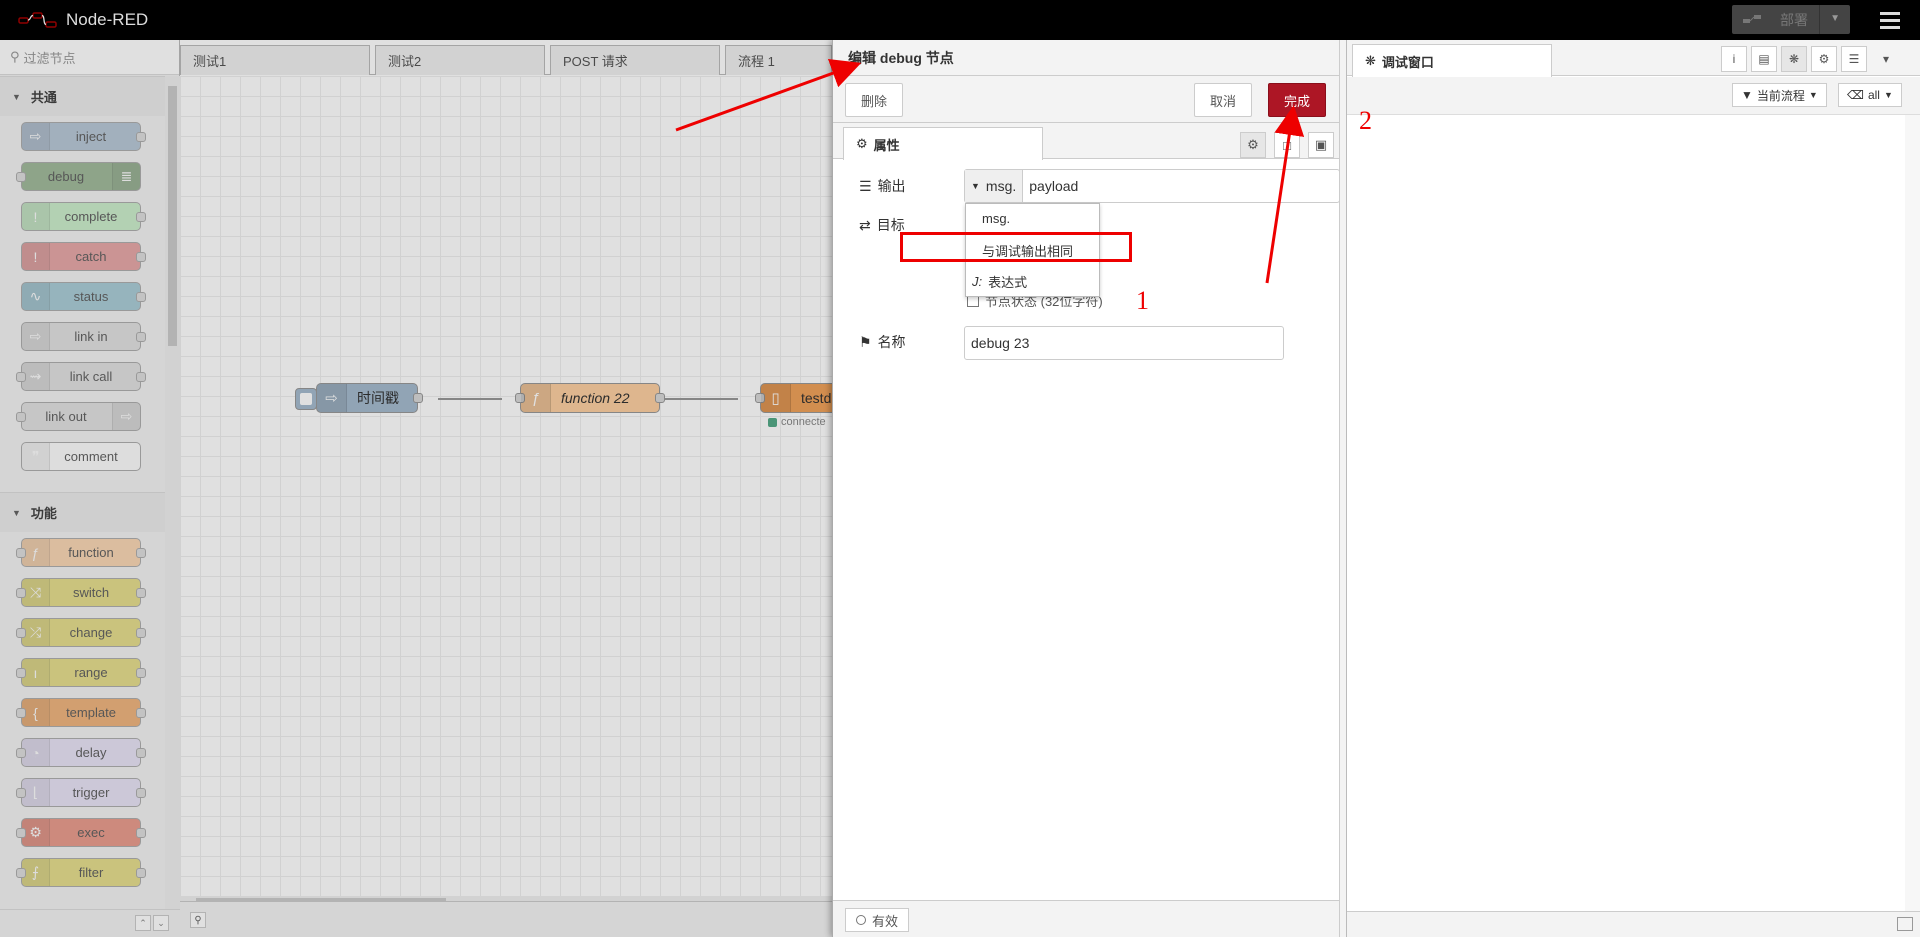 The width and height of the screenshot is (1920, 937). I want to click on output-typed-input: ▼ msg. payload, so click(1152, 186).